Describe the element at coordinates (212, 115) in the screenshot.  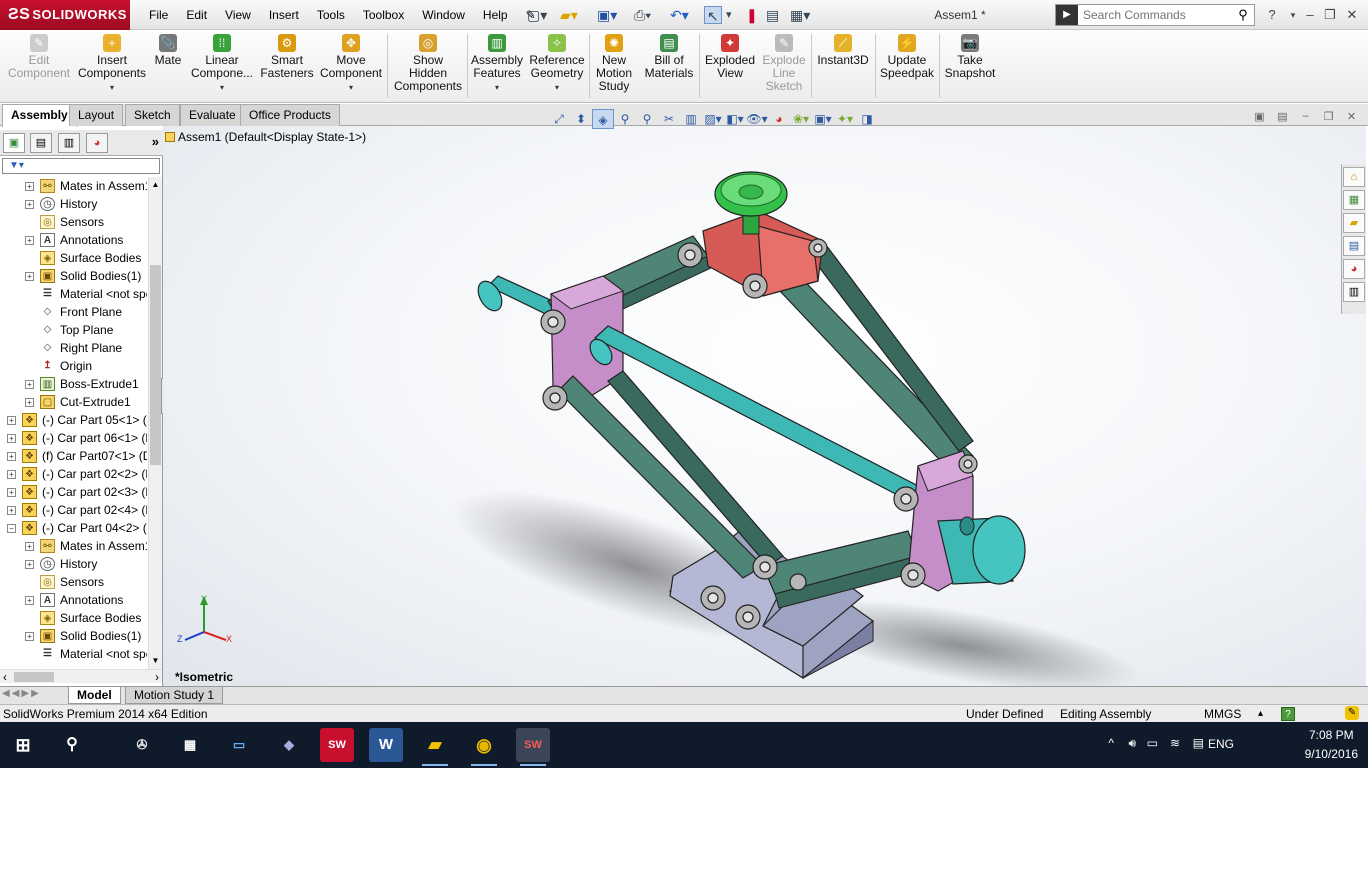
I see `tab-evaluate: Evaluate` at that location.